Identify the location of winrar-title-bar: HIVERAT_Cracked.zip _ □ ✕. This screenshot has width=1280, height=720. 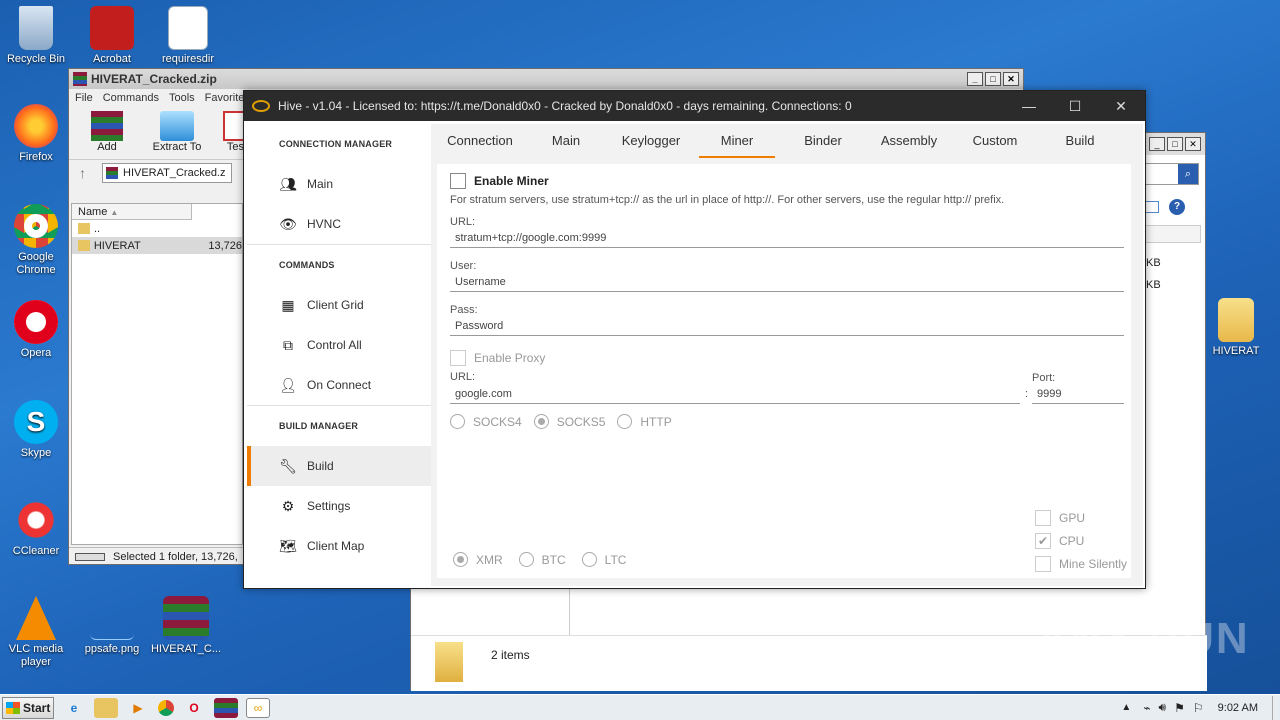
(546, 79).